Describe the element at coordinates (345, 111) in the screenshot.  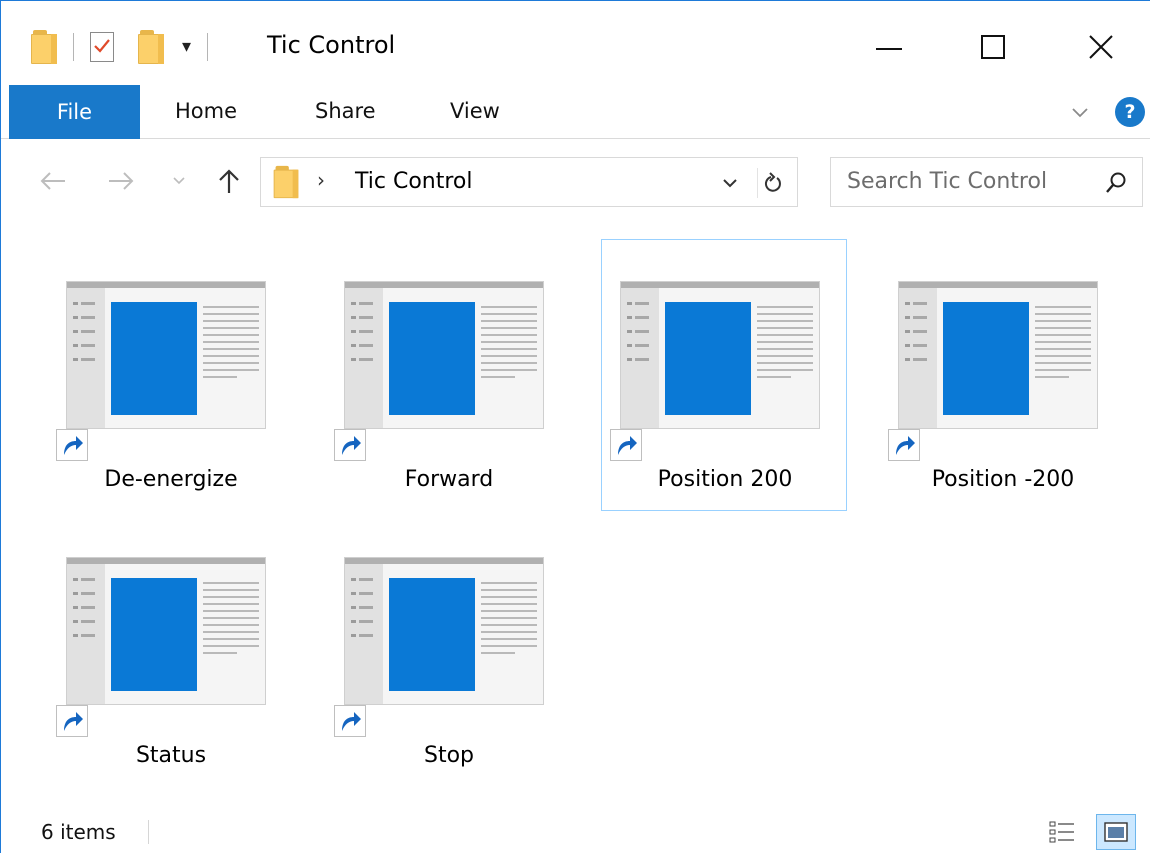
I see `tab-share: Share` at that location.